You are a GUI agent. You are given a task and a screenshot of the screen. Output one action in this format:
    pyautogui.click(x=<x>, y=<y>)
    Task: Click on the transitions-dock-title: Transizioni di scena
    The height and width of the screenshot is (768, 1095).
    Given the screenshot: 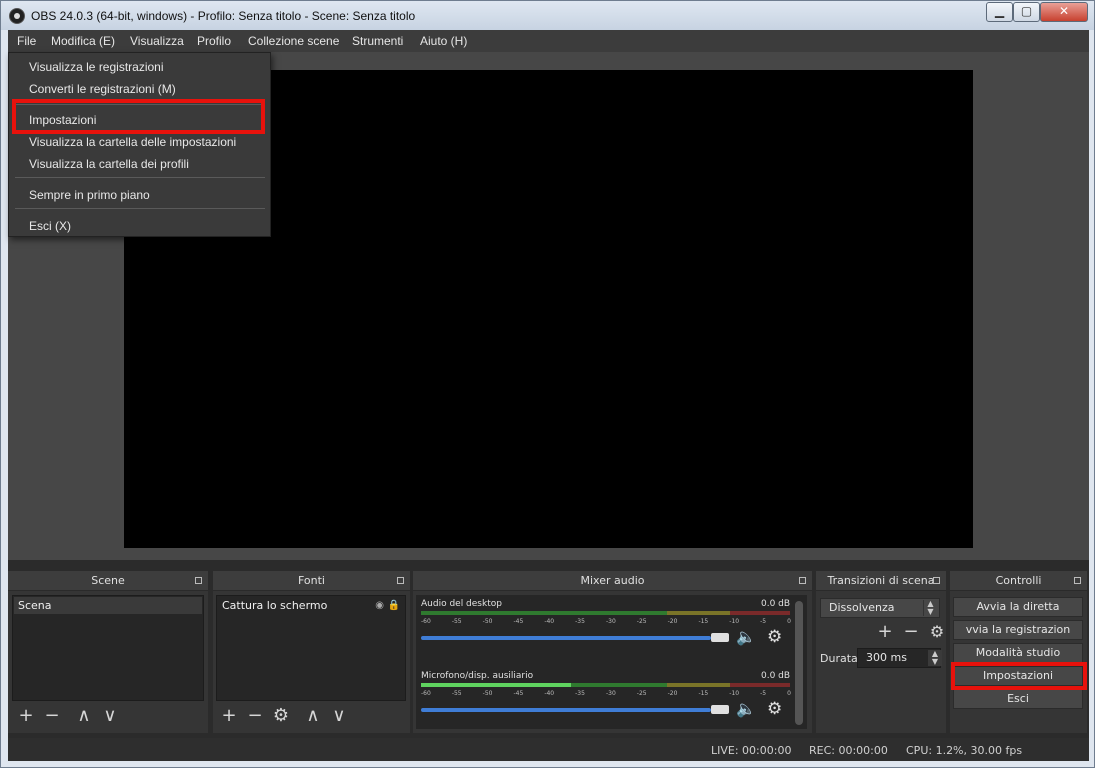 What is the action you would take?
    pyautogui.click(x=881, y=580)
    